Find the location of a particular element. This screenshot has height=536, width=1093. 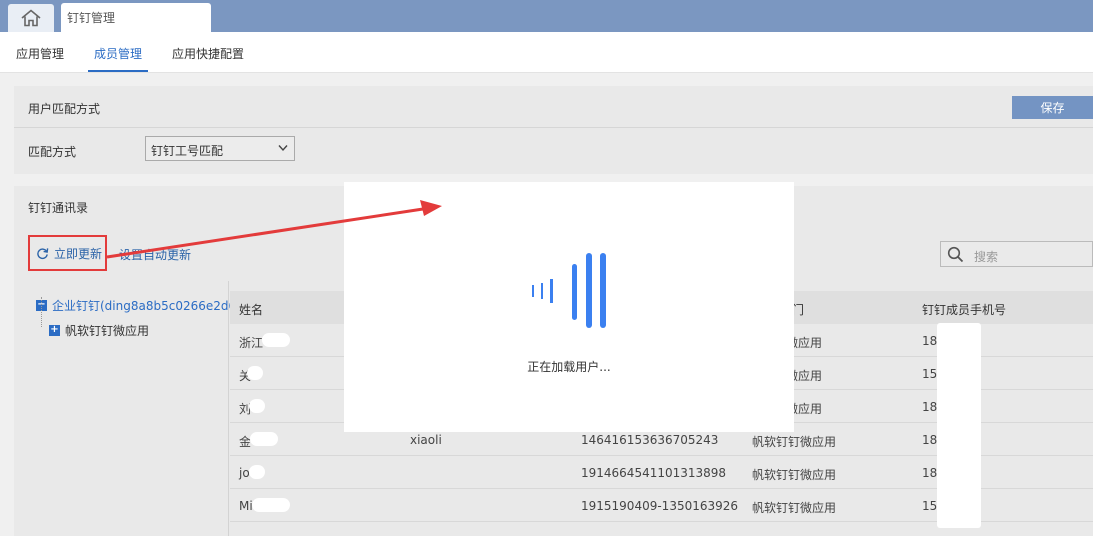

divider is located at coordinates (553, 127).